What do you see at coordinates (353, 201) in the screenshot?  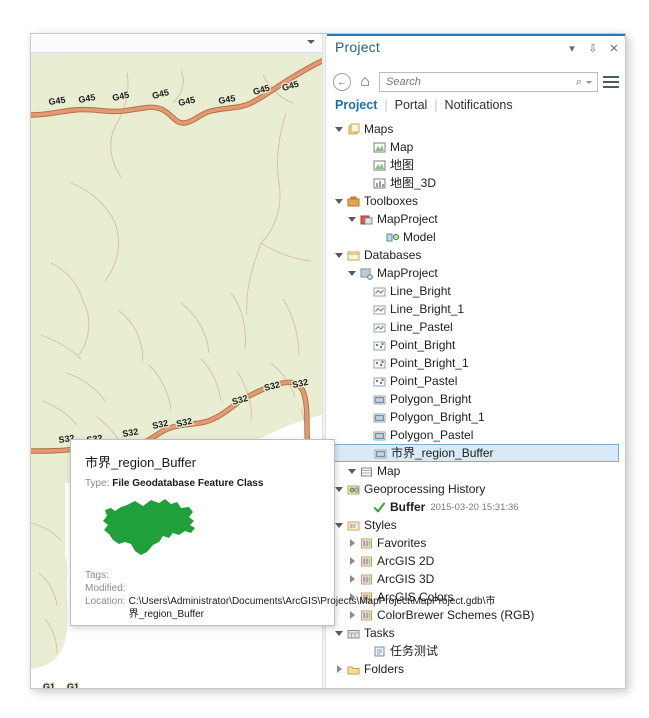 I see `toolbox-folder-icon` at bounding box center [353, 201].